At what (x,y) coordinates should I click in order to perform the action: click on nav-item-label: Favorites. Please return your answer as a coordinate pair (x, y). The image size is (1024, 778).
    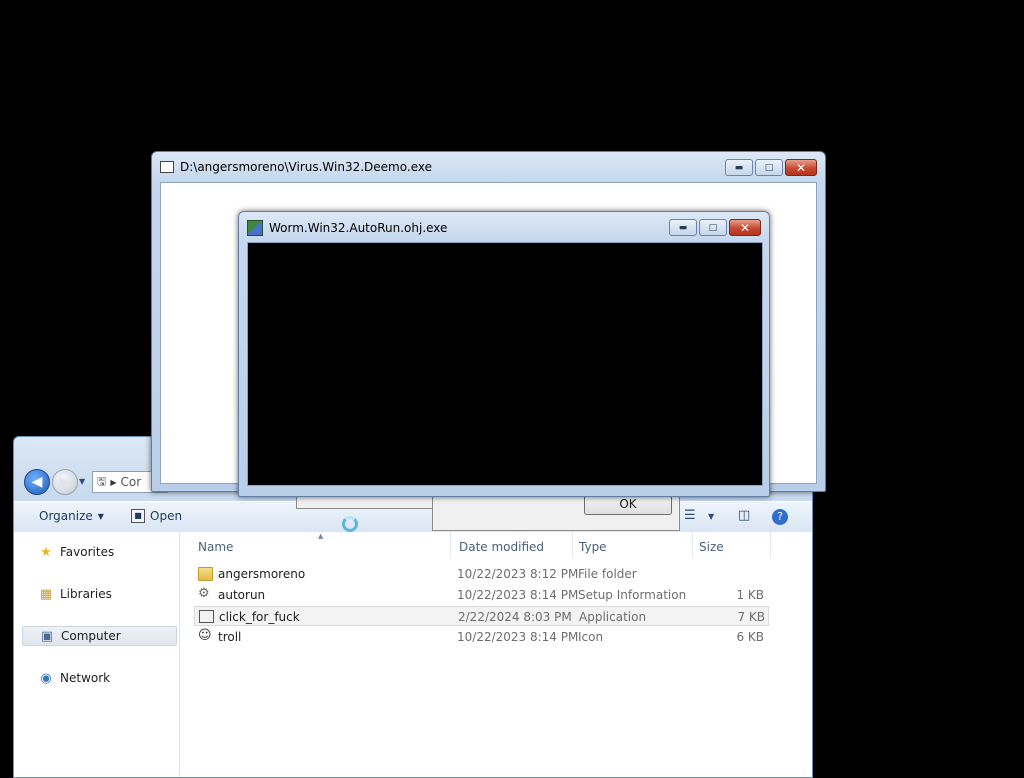
    Looking at the image, I should click on (87, 552).